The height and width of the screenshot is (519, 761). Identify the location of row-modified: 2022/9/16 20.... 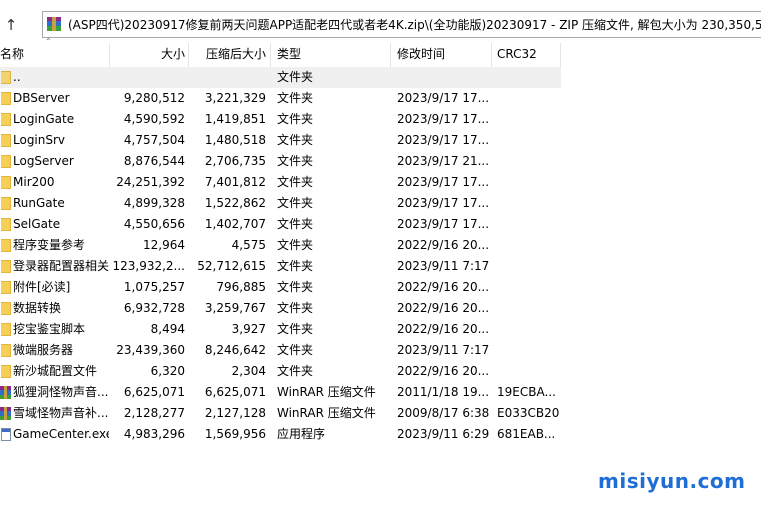
(443, 245).